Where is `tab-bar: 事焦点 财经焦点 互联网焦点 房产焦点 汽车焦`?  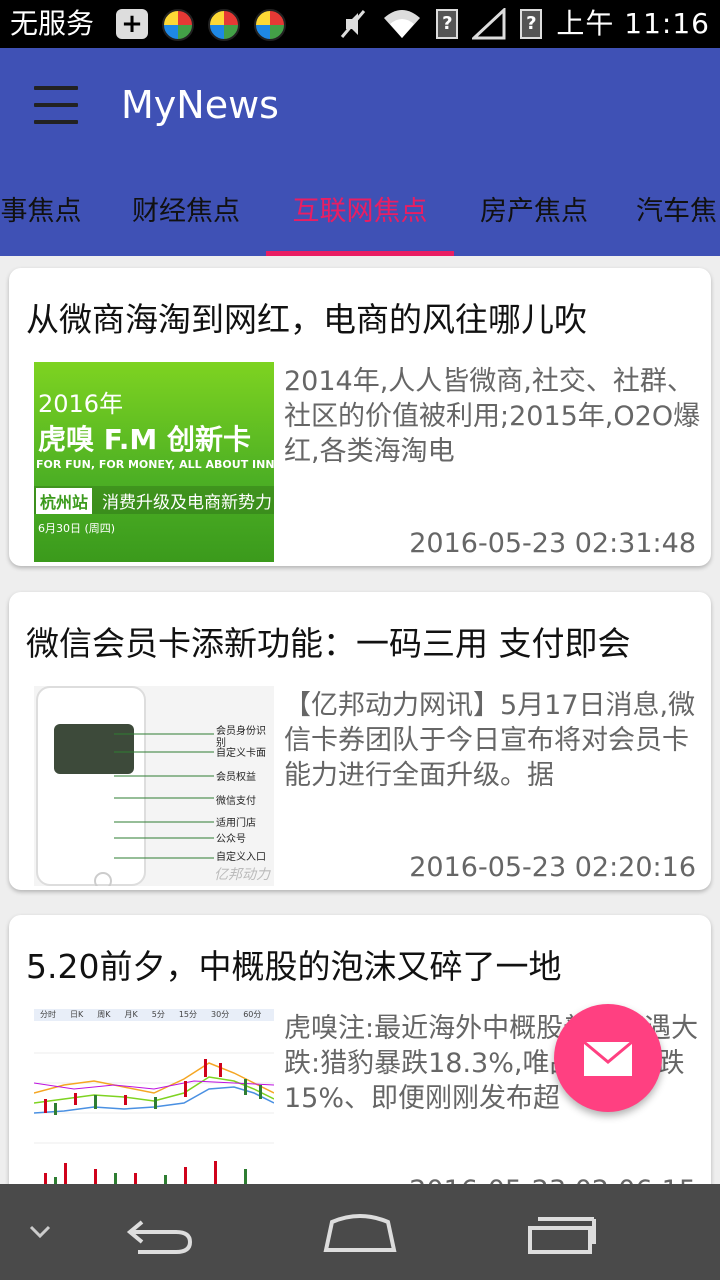 tab-bar: 事焦点 财经焦点 互联网焦点 房产焦点 汽车焦 is located at coordinates (360, 214).